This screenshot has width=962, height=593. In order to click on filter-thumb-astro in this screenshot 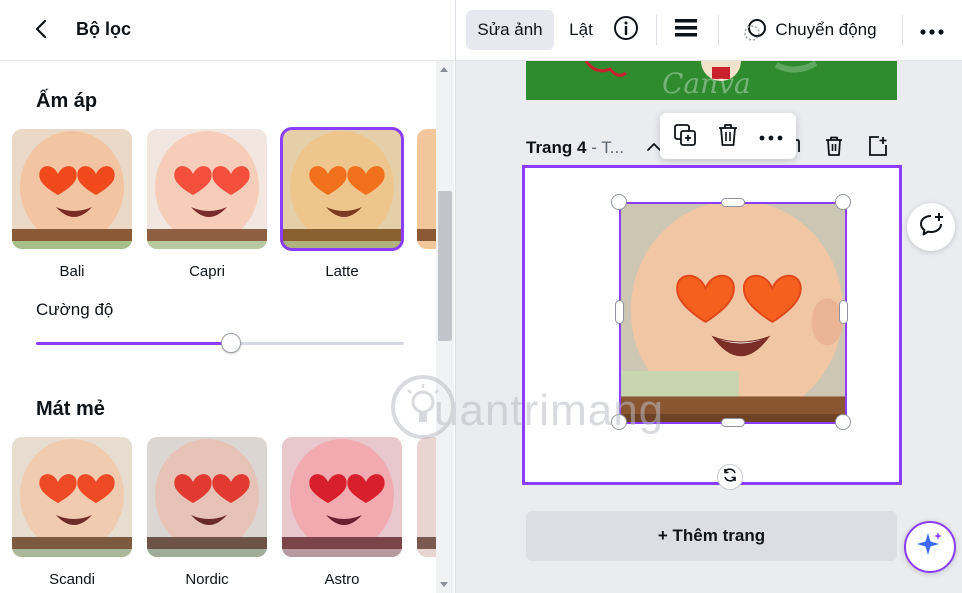, I will do `click(342, 497)`.